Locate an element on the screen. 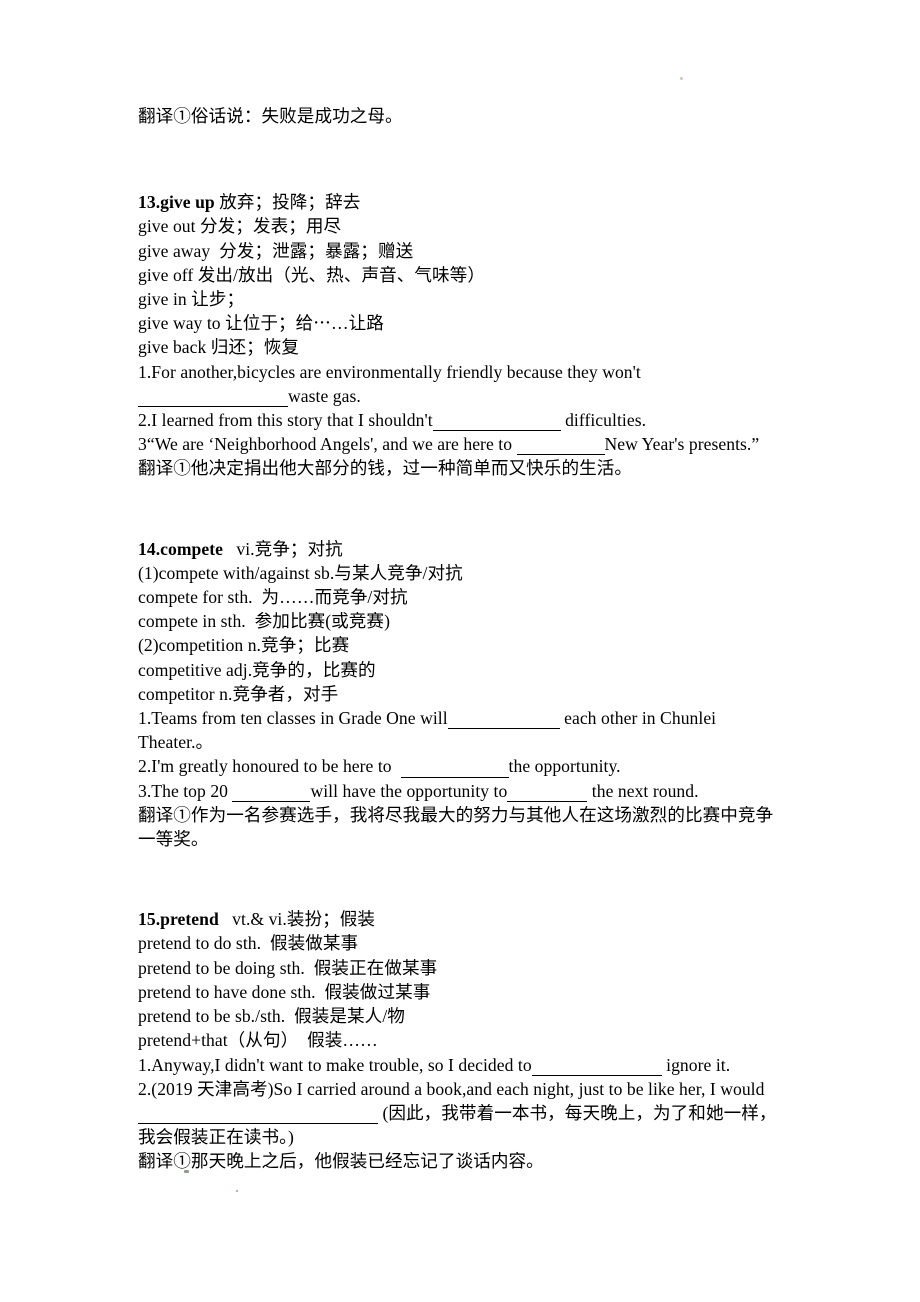 The width and height of the screenshot is (920, 1302). exercise-text: difficulties. is located at coordinates (603, 420).